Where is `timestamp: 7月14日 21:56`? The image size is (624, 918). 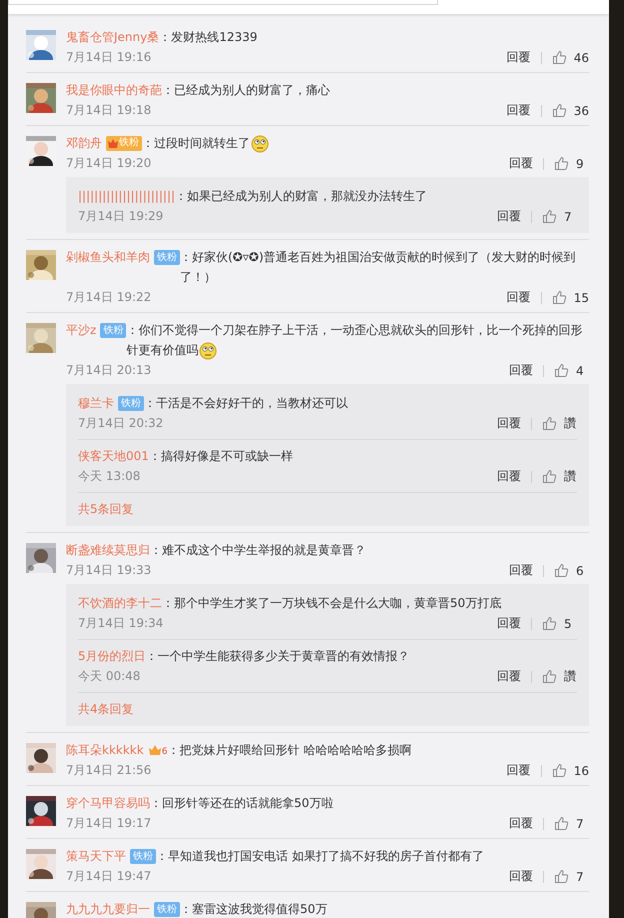
timestamp: 7月14日 21:56 is located at coordinates (109, 770).